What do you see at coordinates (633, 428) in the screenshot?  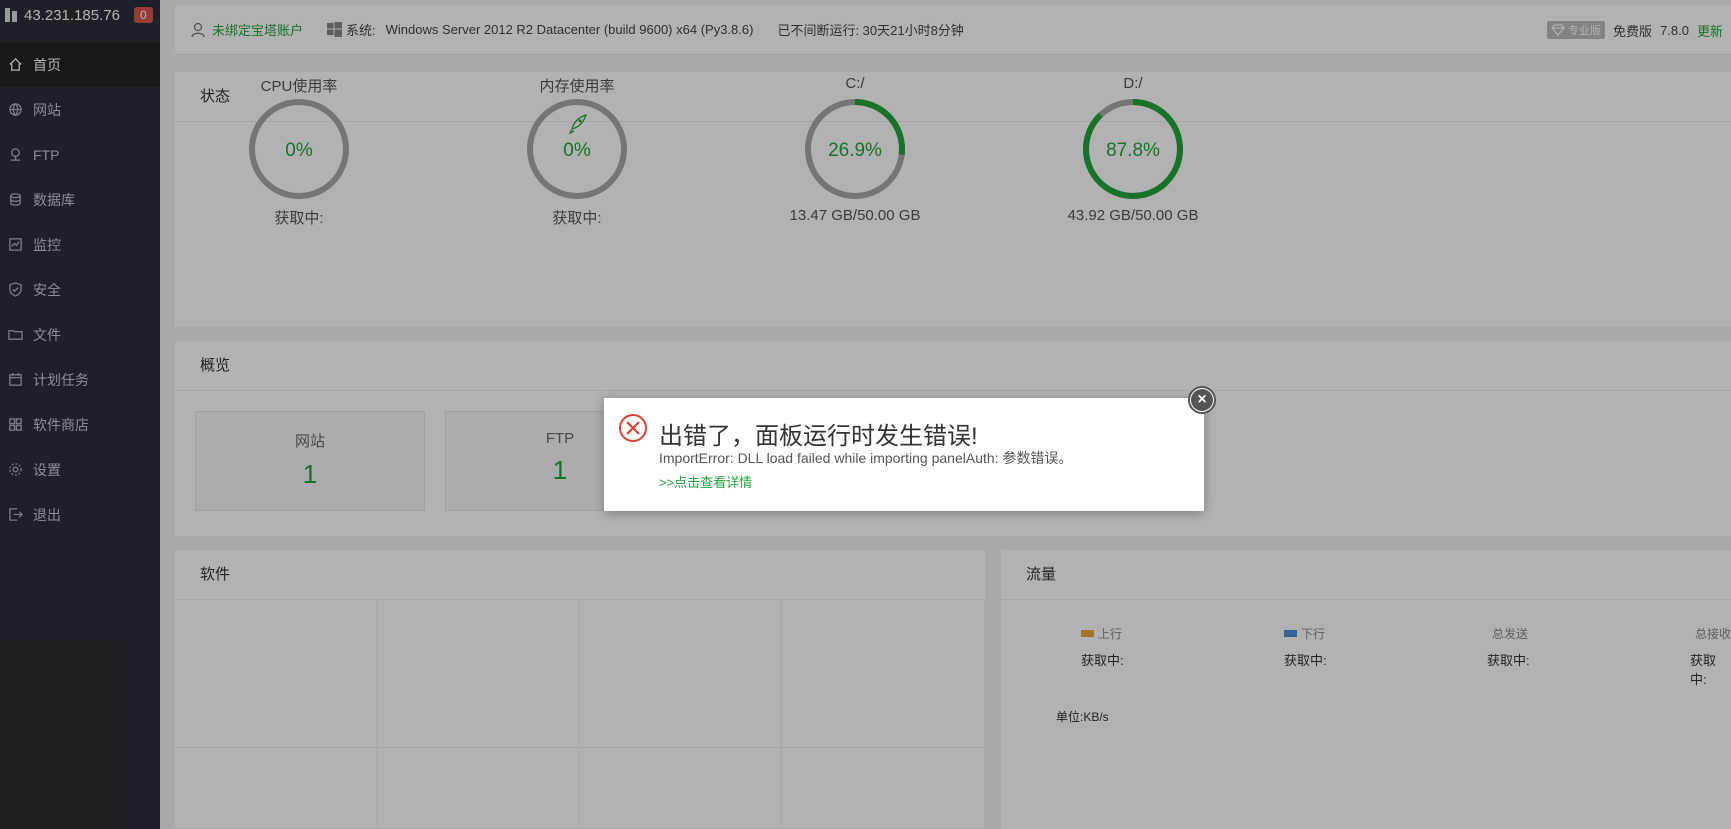 I see `error-icon` at bounding box center [633, 428].